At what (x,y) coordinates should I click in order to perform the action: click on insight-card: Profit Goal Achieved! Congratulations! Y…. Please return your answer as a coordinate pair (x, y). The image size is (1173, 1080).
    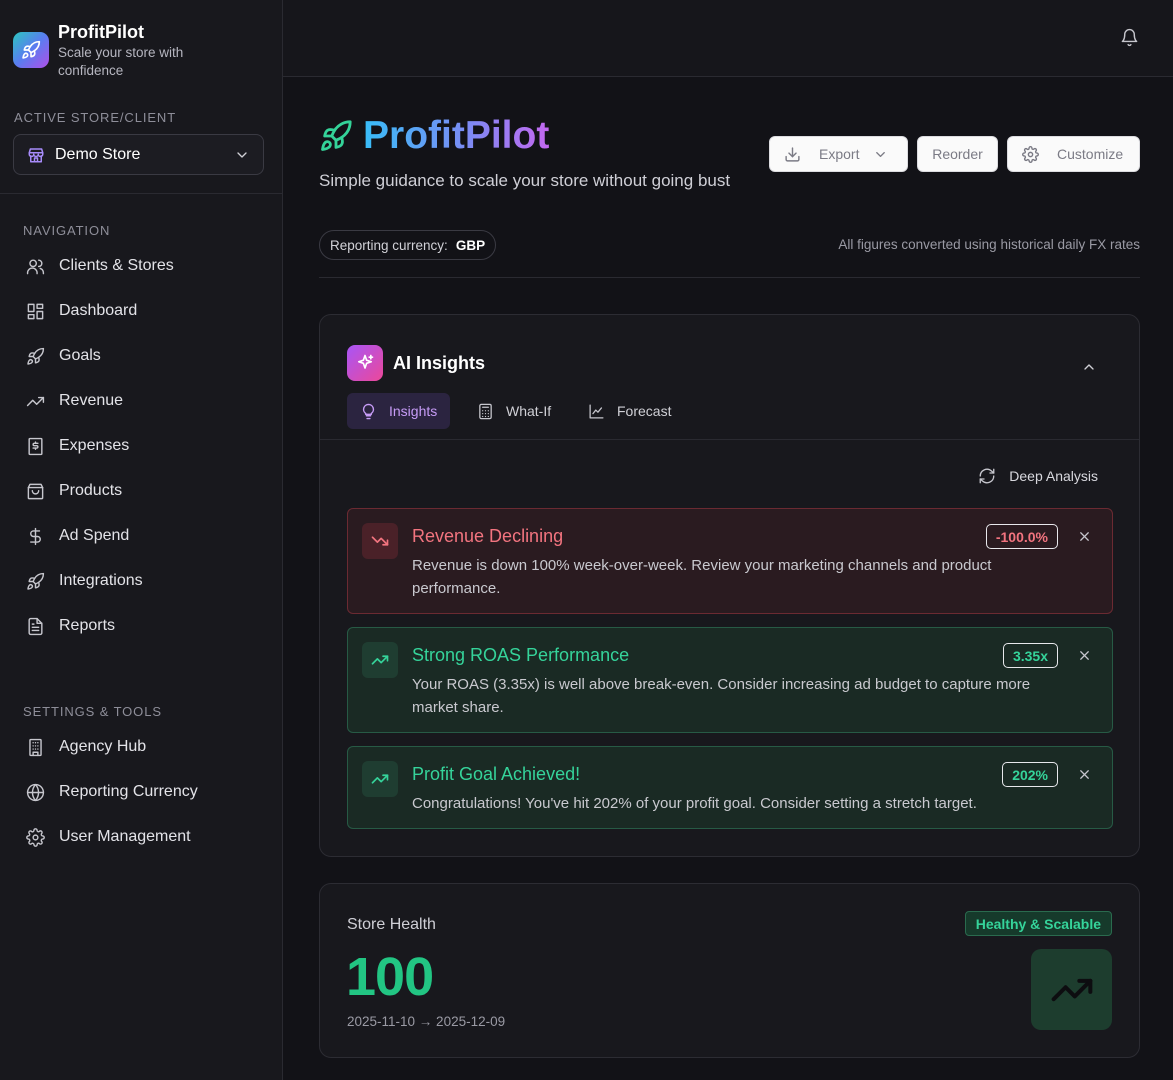
    Looking at the image, I should click on (730, 787).